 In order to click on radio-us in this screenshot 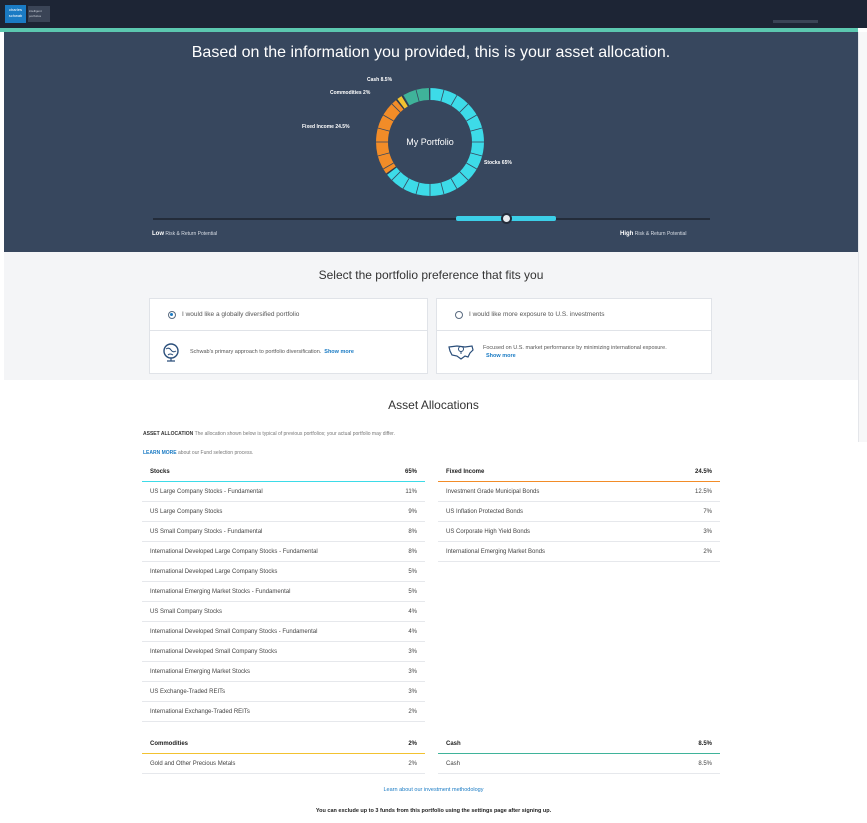, I will do `click(459, 314)`.